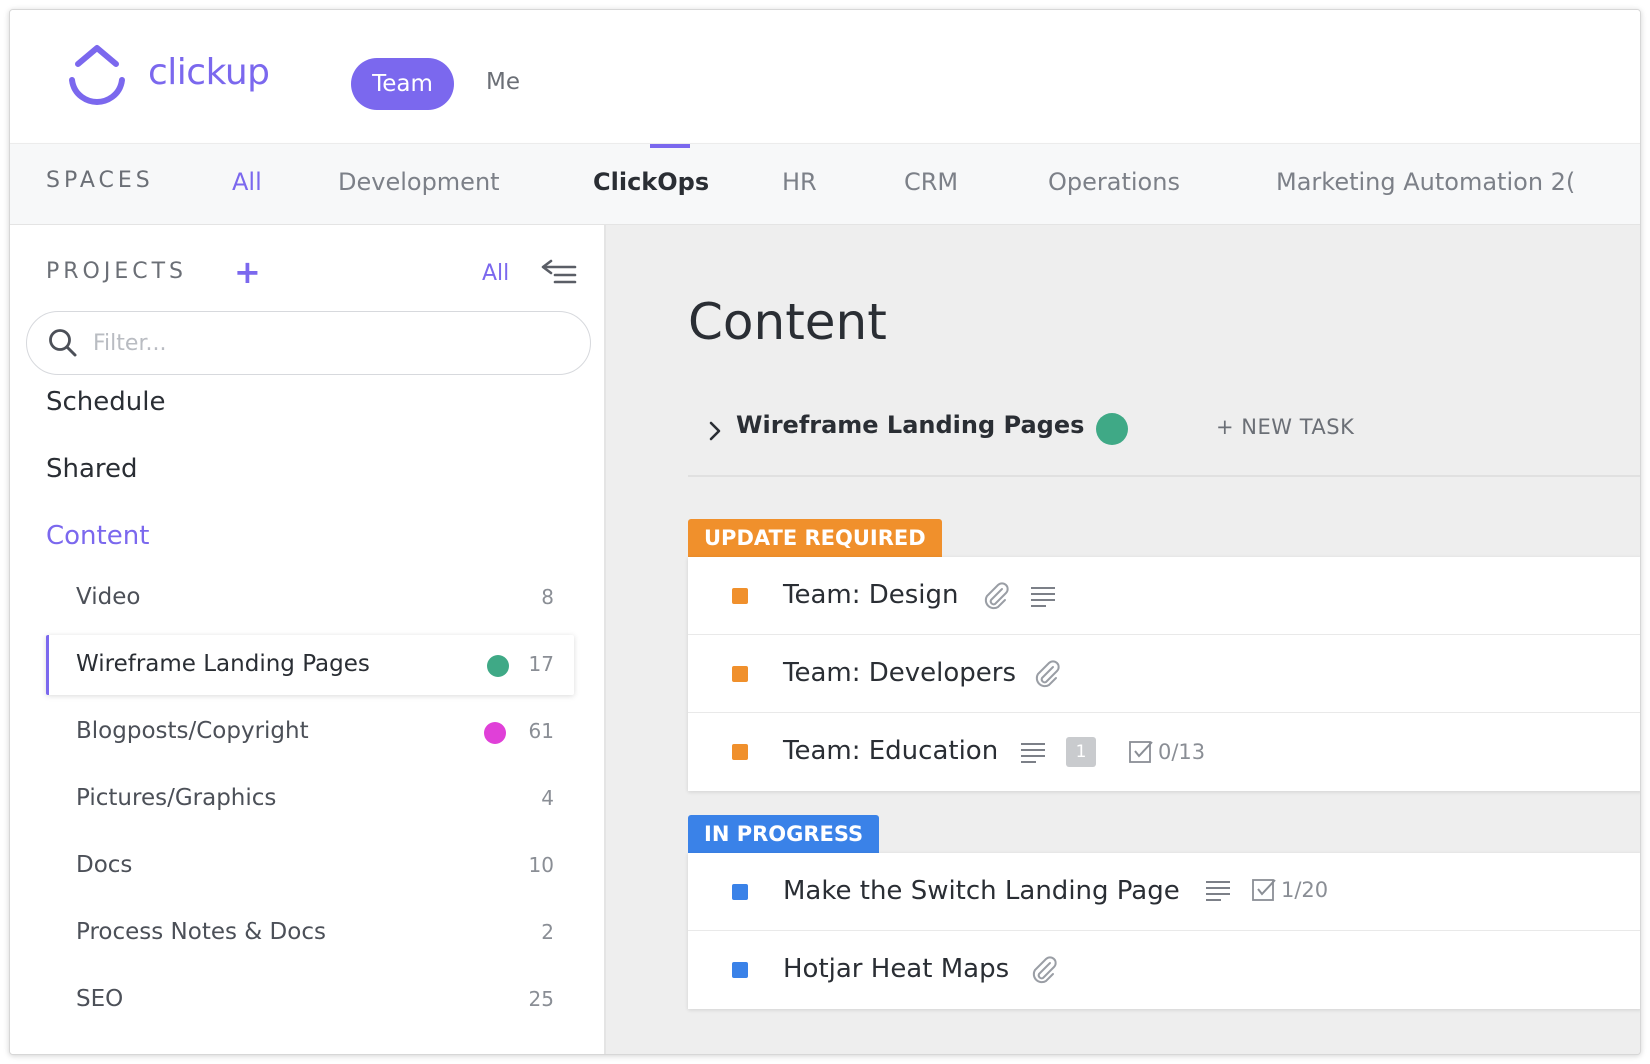 The height and width of the screenshot is (1064, 1650). Describe the element at coordinates (1425, 182) in the screenshot. I see `tab-marketing-automation: Marketing Automation 2(` at that location.